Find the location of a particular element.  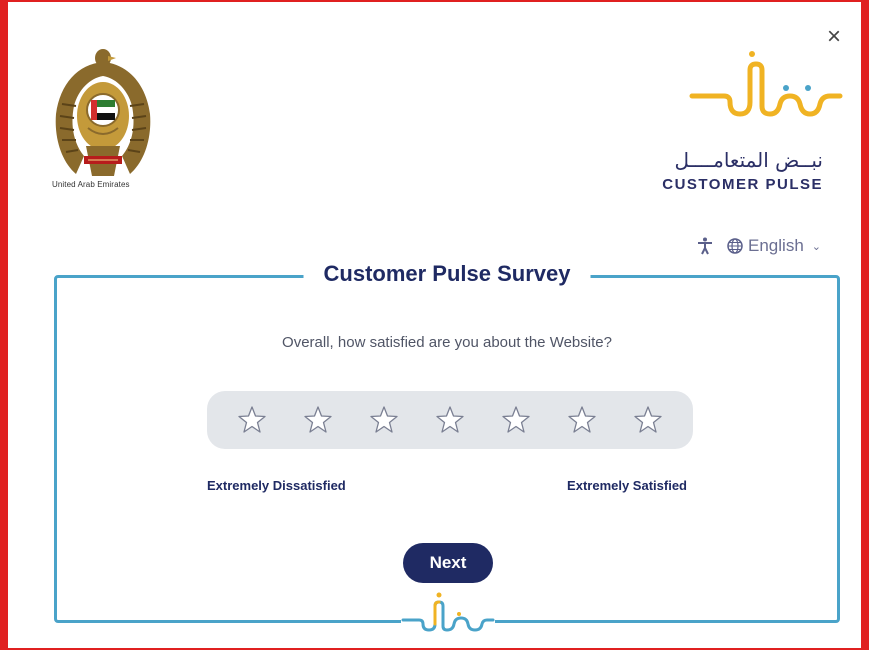

bottom-brand-mark is located at coordinates (448, 612).